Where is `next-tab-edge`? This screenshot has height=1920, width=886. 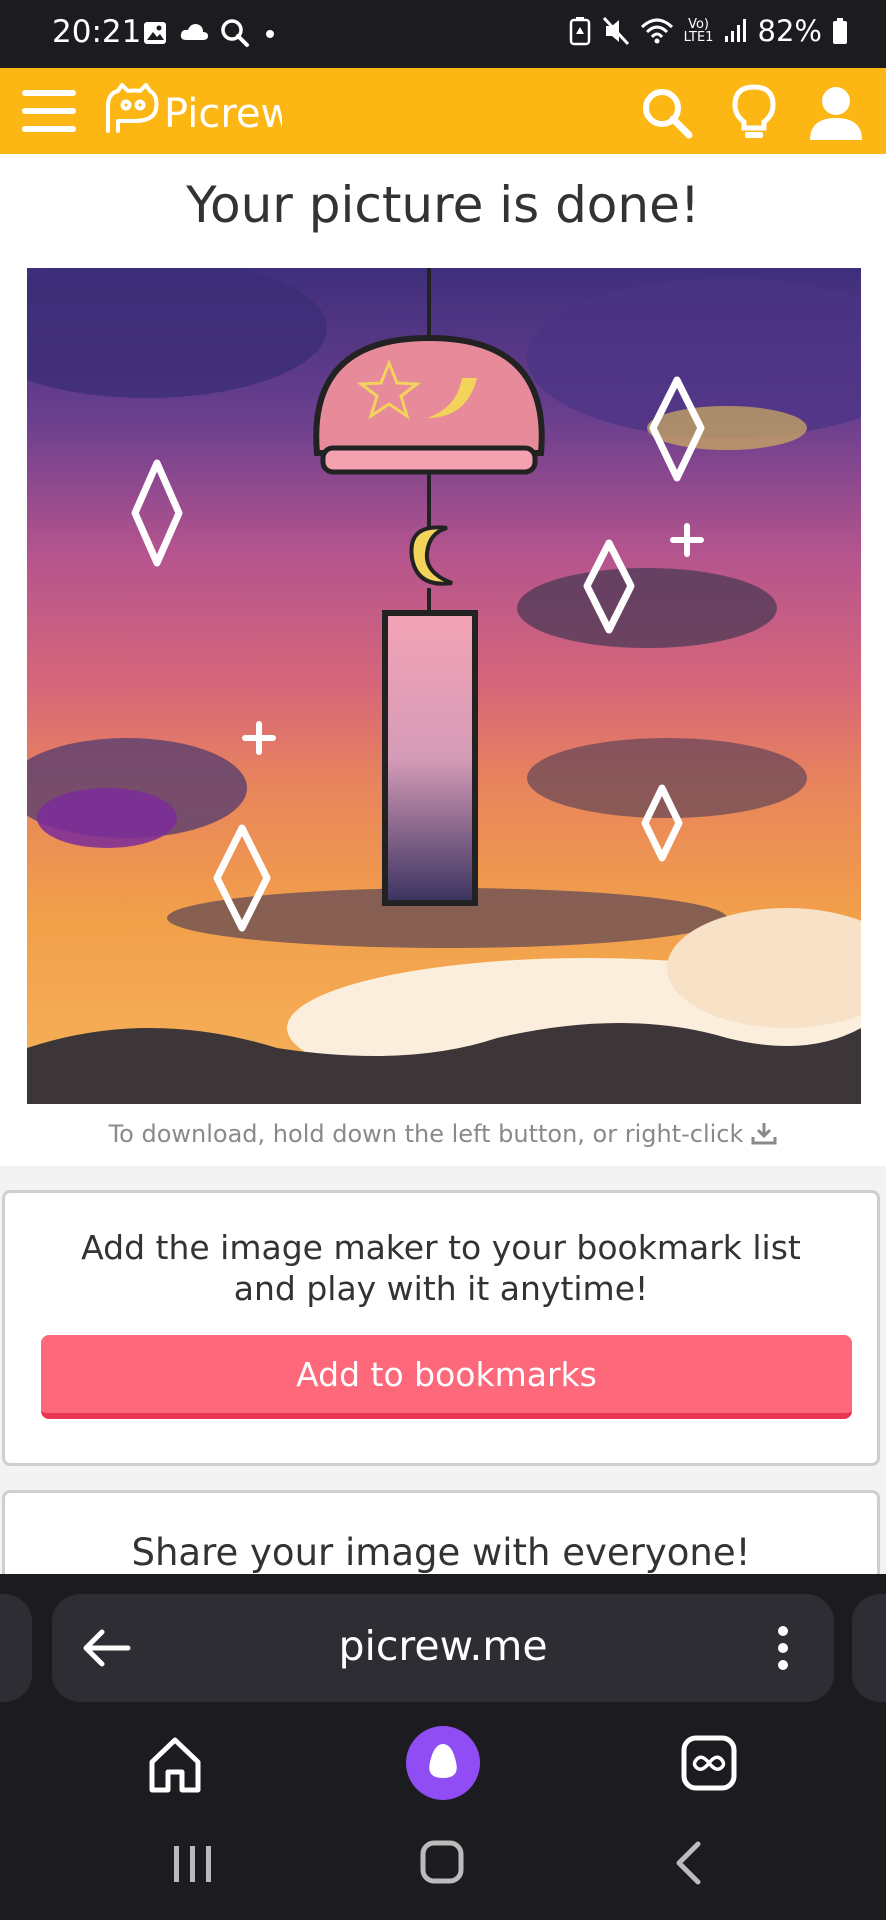 next-tab-edge is located at coordinates (869, 1648).